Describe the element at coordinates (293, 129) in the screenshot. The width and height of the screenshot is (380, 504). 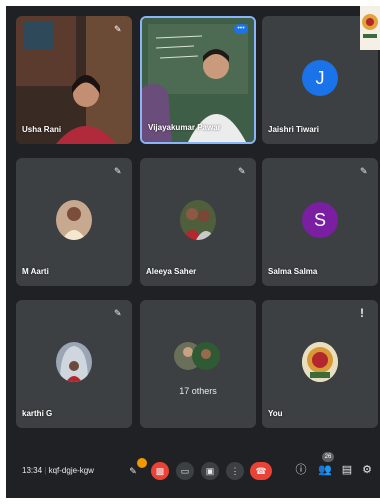
I see `participant-name: Jaishri Tiwari` at that location.